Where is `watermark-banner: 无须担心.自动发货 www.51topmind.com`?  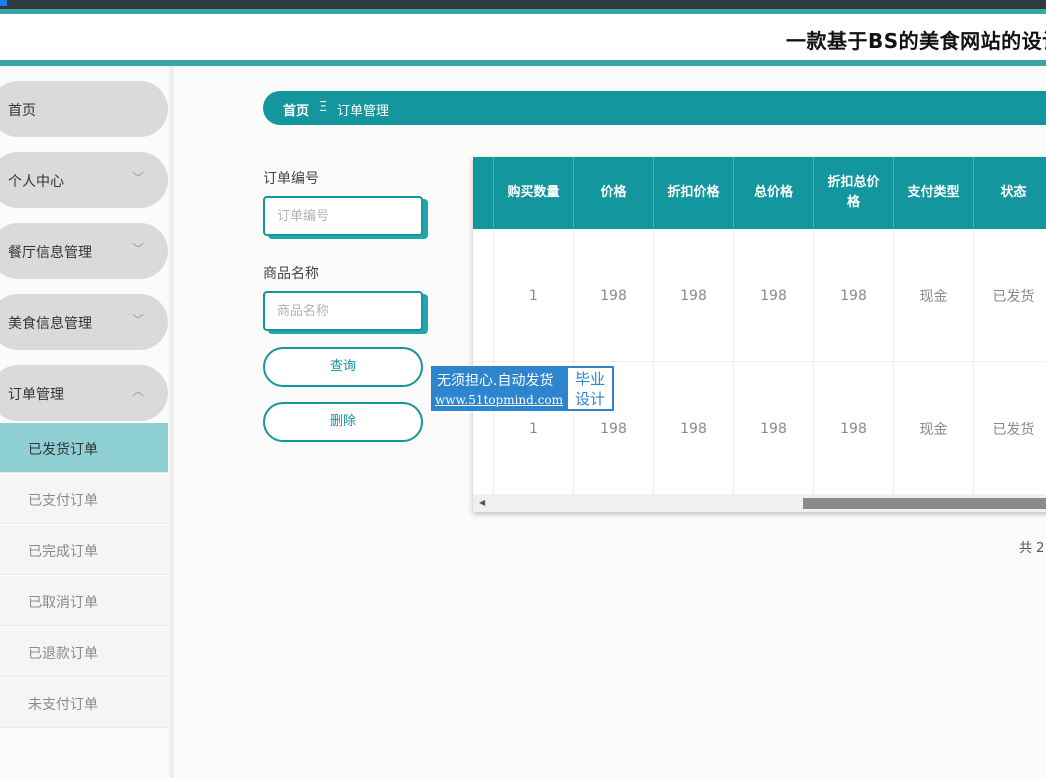 watermark-banner: 无须担心.自动发货 www.51topmind.com is located at coordinates (498, 388).